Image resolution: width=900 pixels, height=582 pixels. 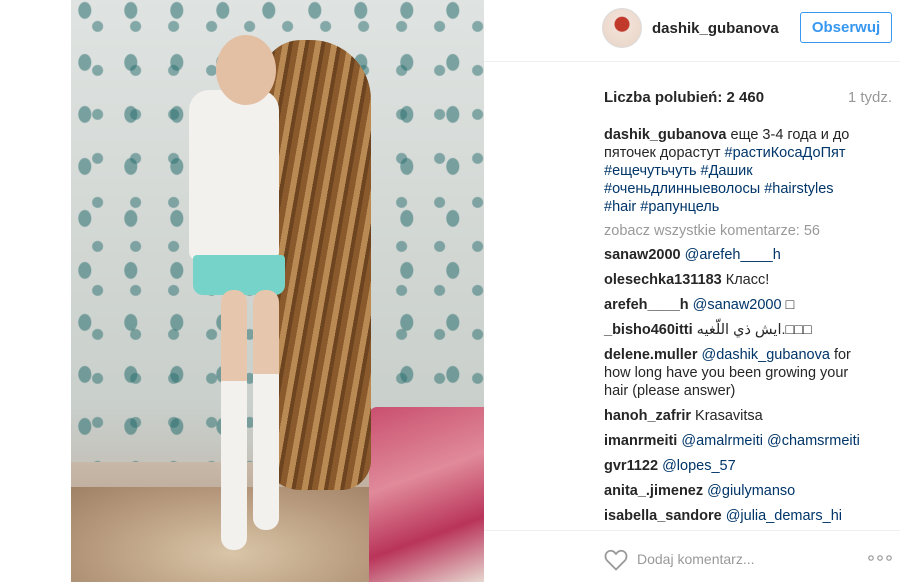 What do you see at coordinates (620, 207) in the screenshot?
I see `hashtag: #hair` at bounding box center [620, 207].